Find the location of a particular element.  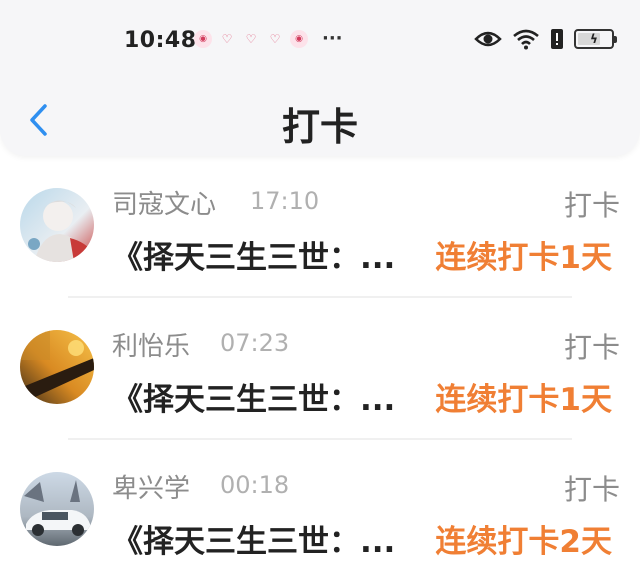

checkin-time: 00:18 is located at coordinates (255, 485).